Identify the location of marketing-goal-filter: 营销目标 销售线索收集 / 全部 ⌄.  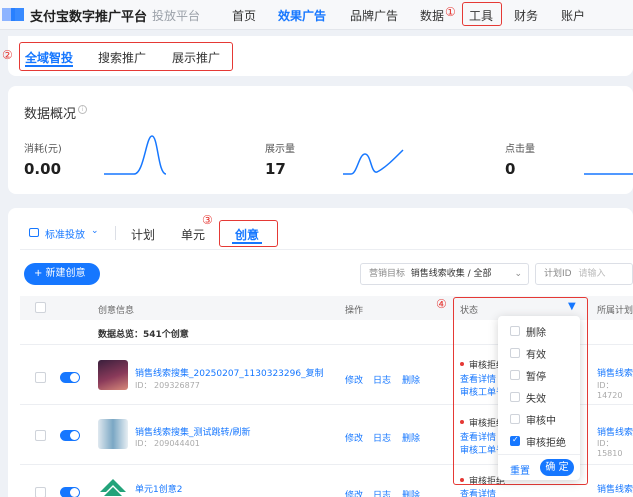
(444, 274).